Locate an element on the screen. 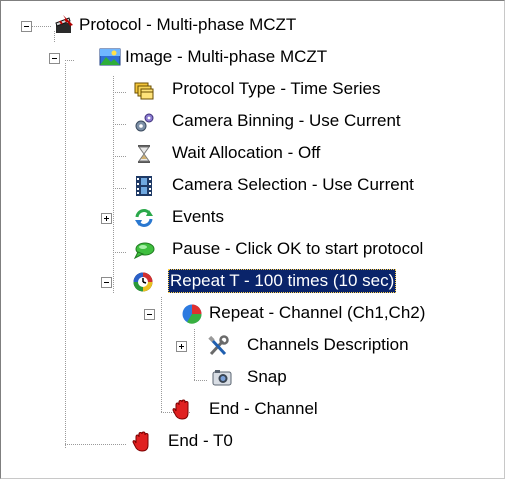 This screenshot has width=505, height=479. speech-bubble-icon is located at coordinates (144, 251).